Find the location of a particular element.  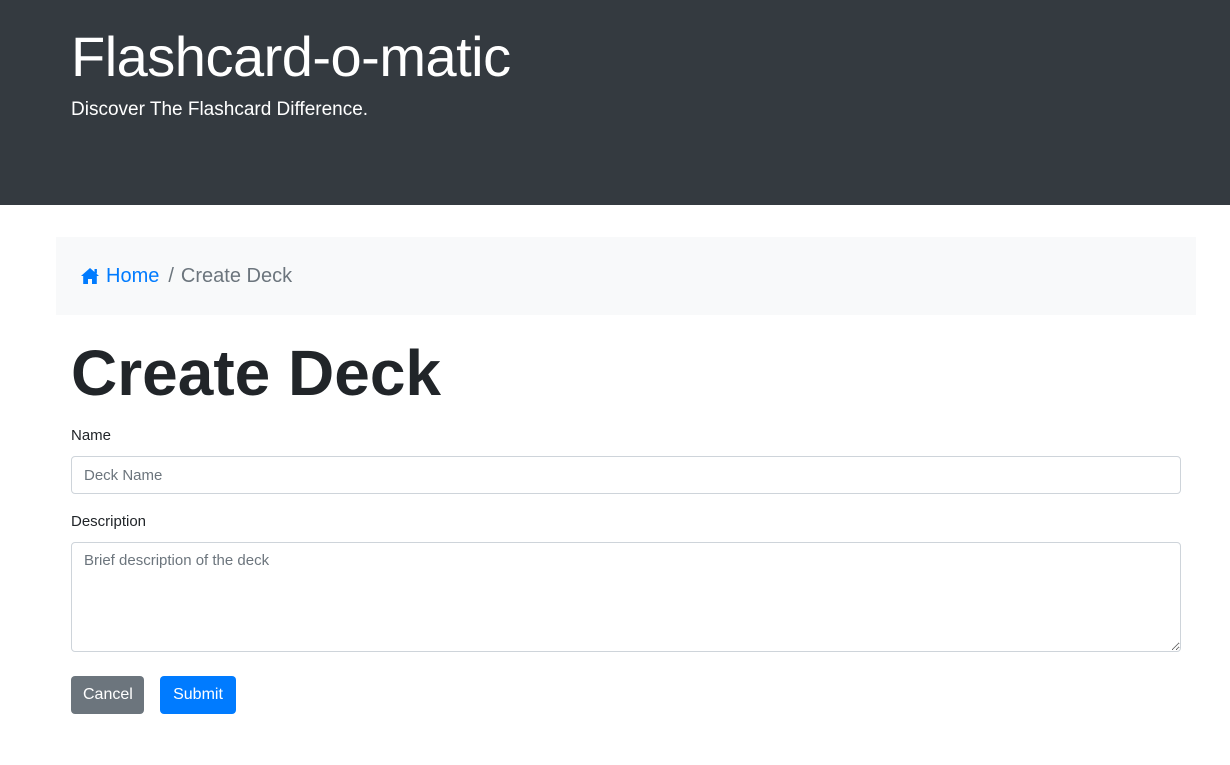

breadcrumb-home-label: Home is located at coordinates (133, 275).